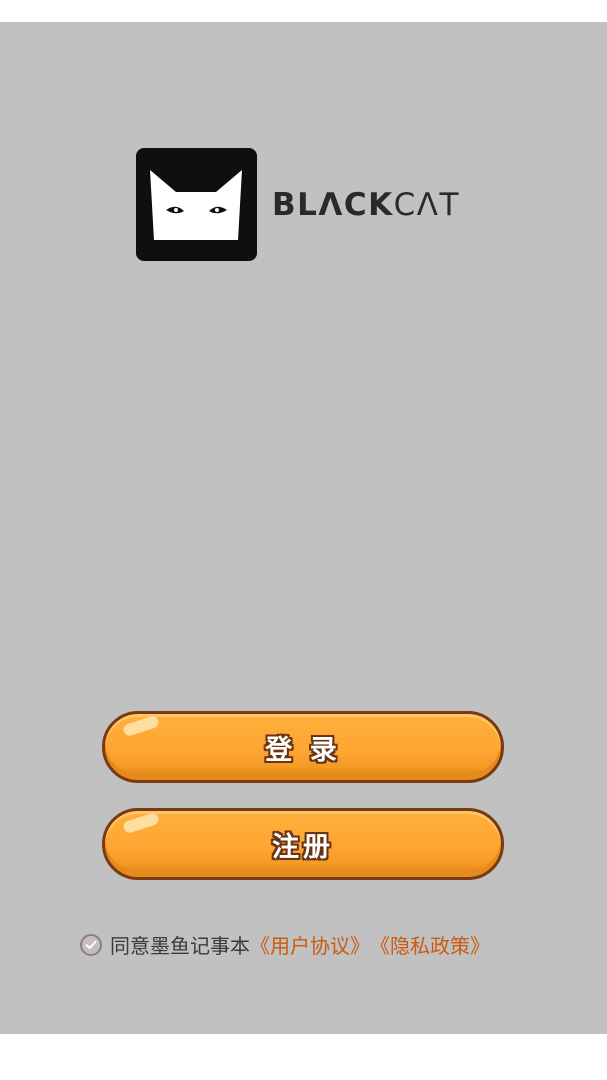 The height and width of the screenshot is (1080, 607). Describe the element at coordinates (303, 750) in the screenshot. I see `login-button-label: 登 录` at that location.